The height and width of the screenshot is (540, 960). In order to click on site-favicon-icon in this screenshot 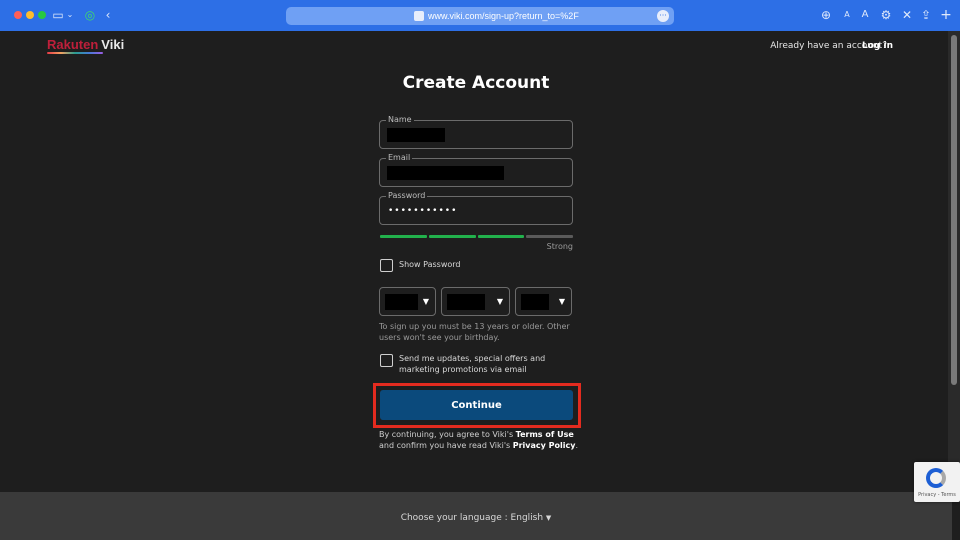, I will do `click(419, 16)`.